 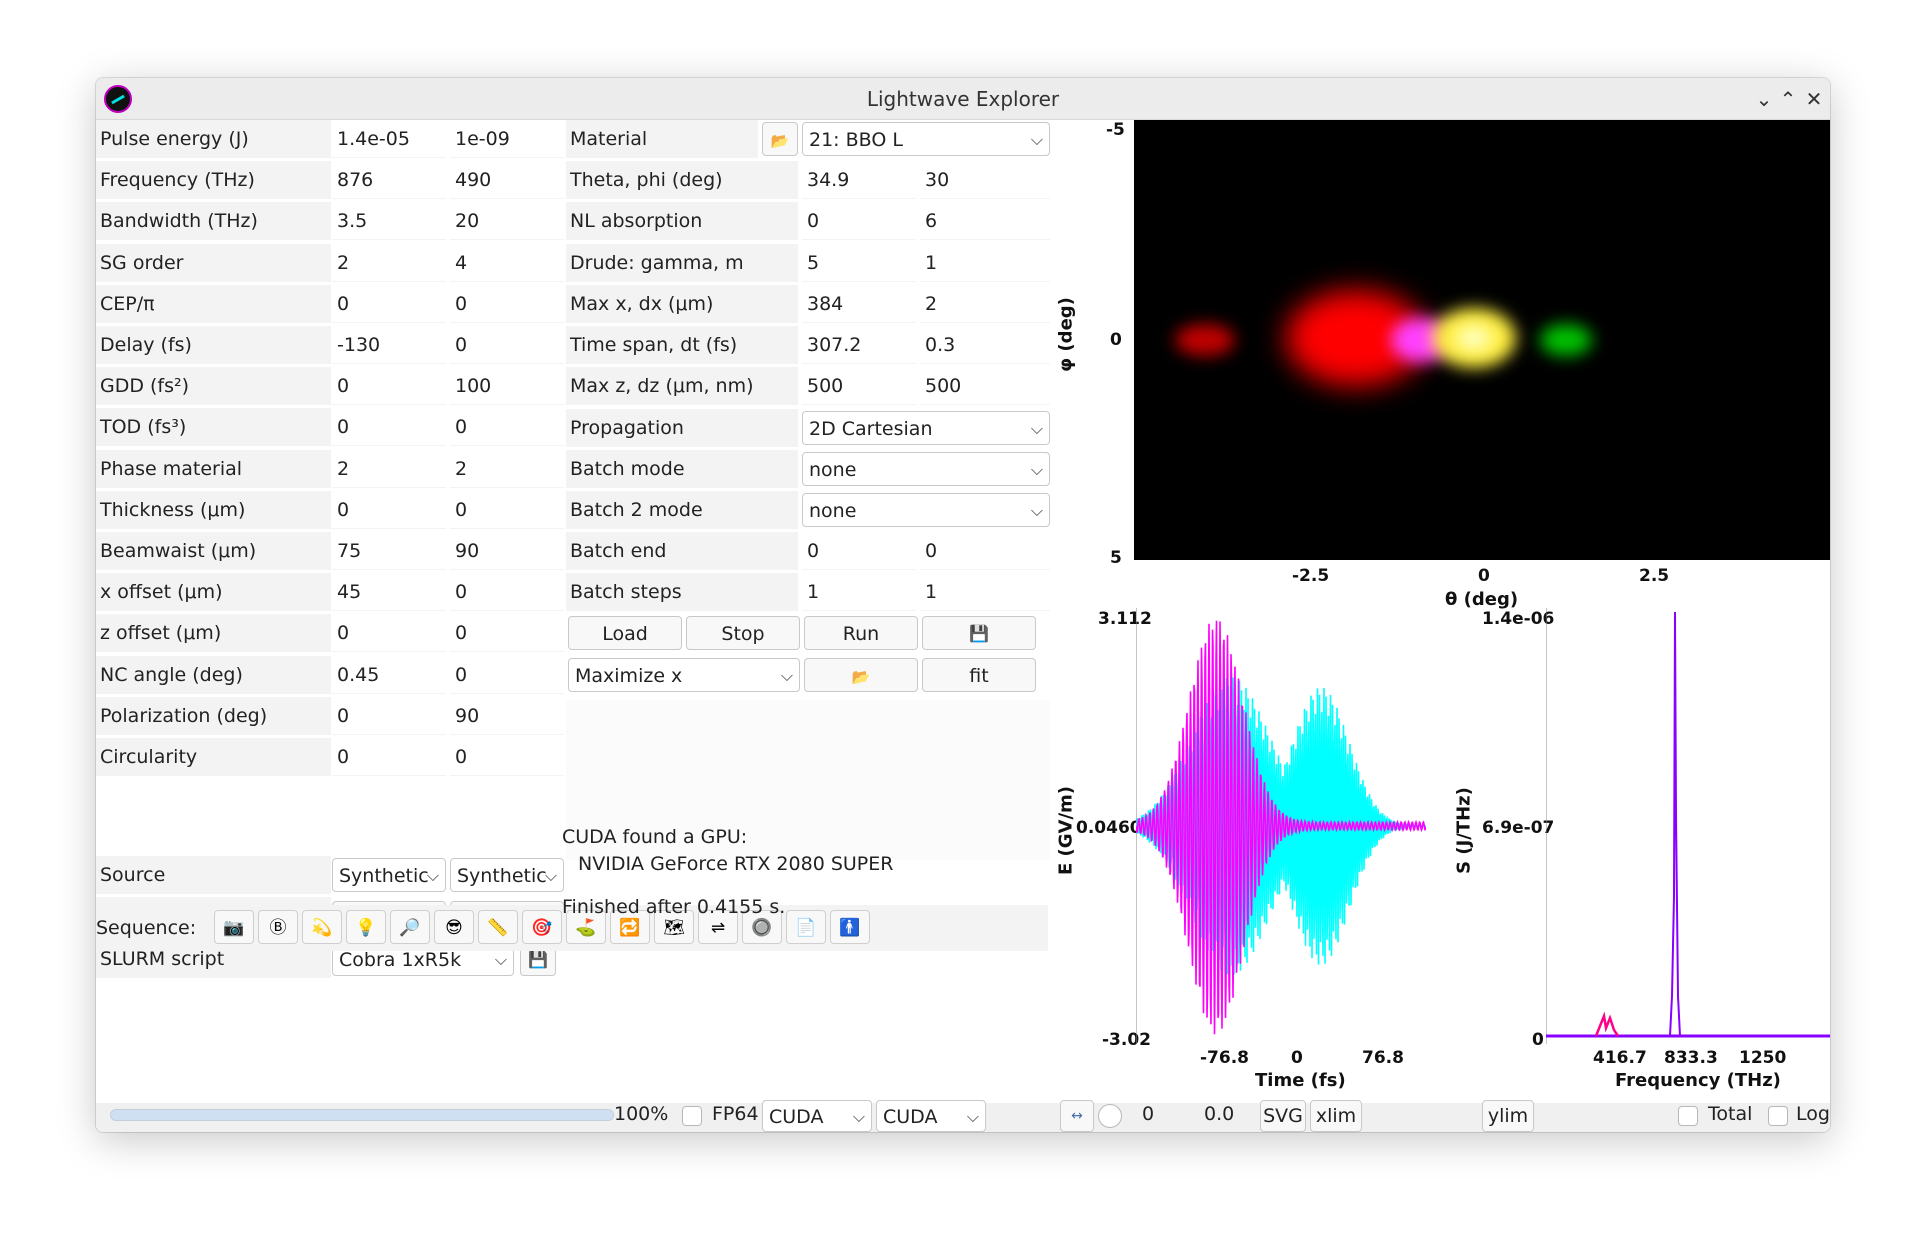 I want to click on crystal-param-input-1: 500, so click(x=859, y=386).